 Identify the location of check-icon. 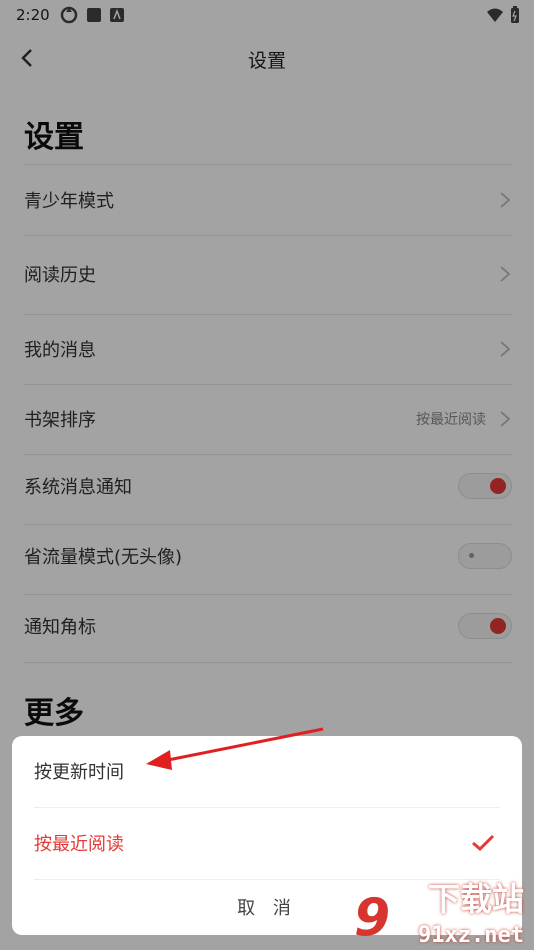
(483, 843).